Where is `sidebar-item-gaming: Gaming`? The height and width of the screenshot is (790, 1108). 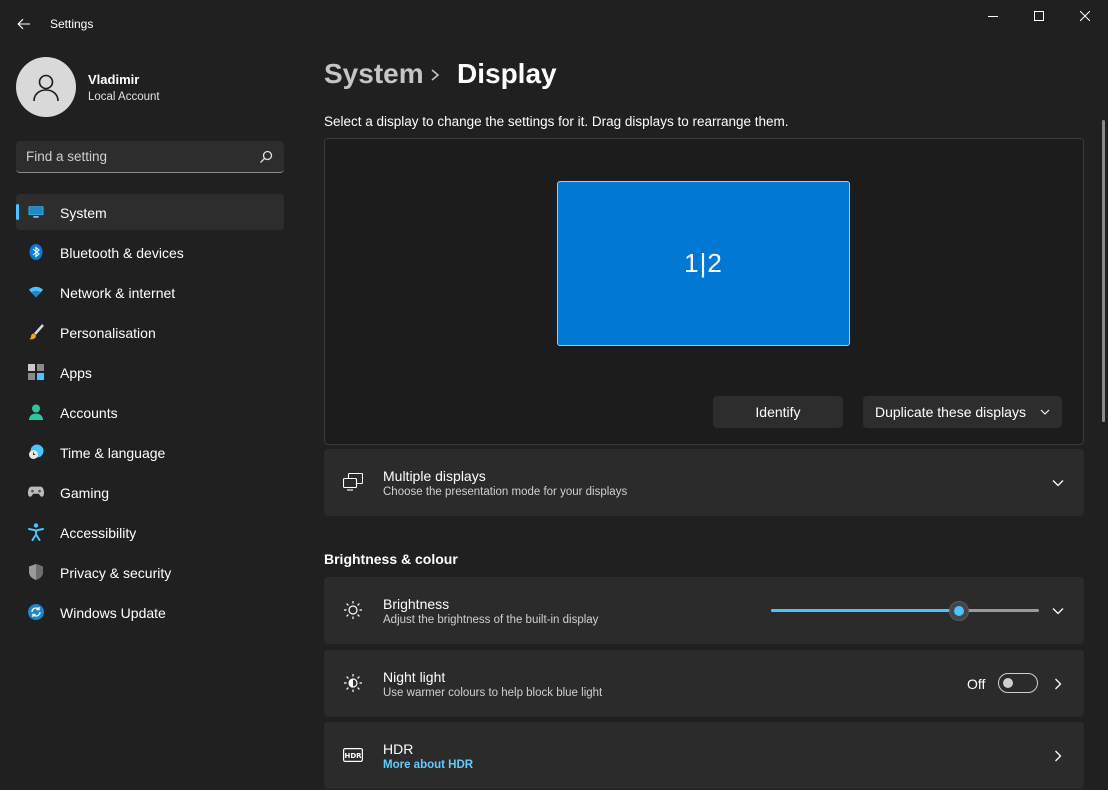 sidebar-item-gaming: Gaming is located at coordinates (150, 492).